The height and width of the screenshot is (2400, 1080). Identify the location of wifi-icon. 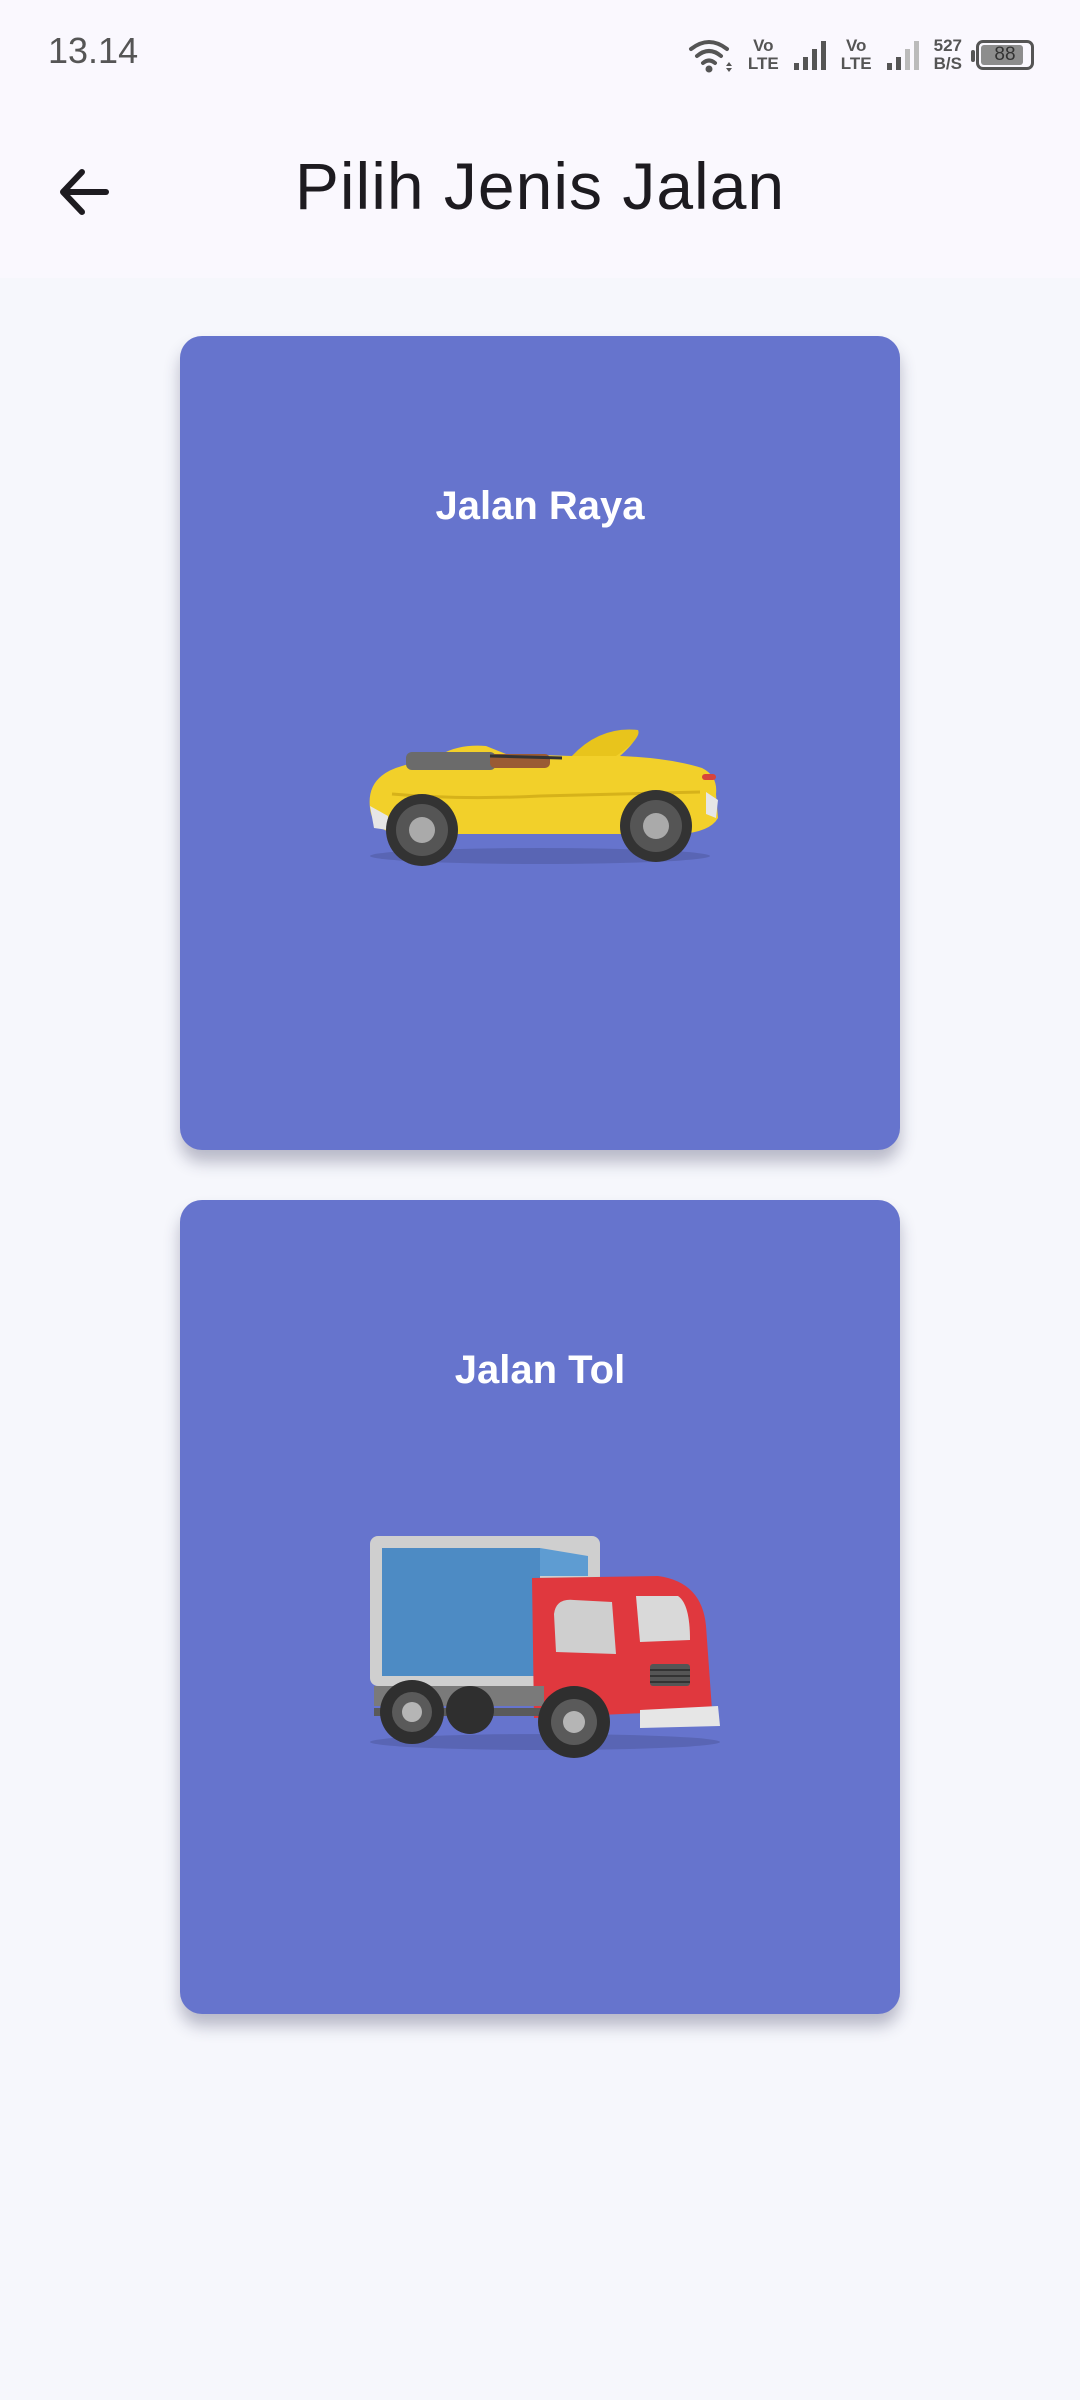
(711, 55).